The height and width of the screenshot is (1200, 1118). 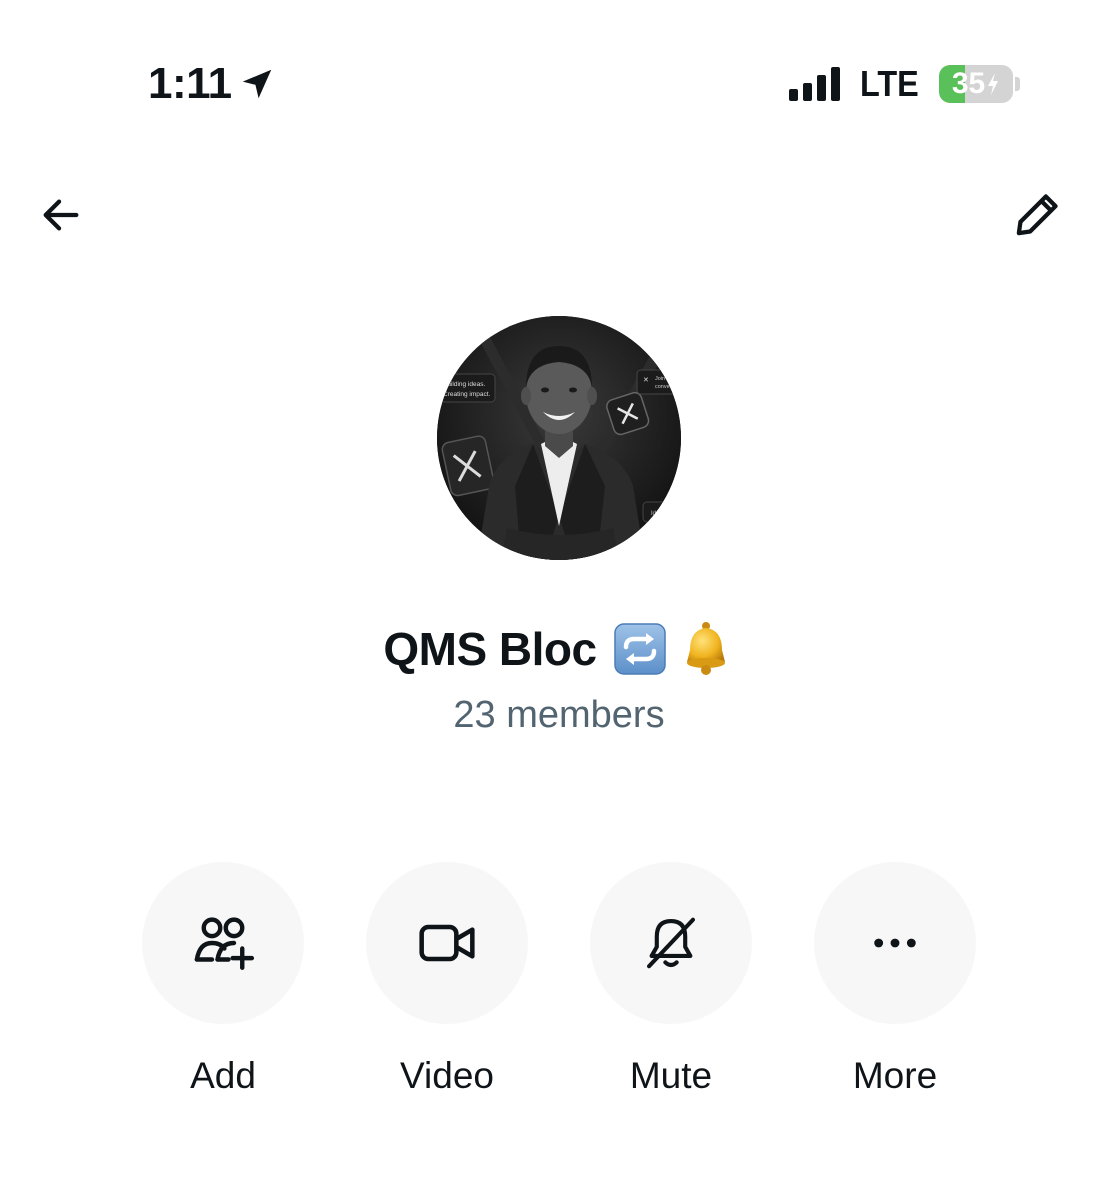 I want to click on video-camera-icon, so click(x=447, y=943).